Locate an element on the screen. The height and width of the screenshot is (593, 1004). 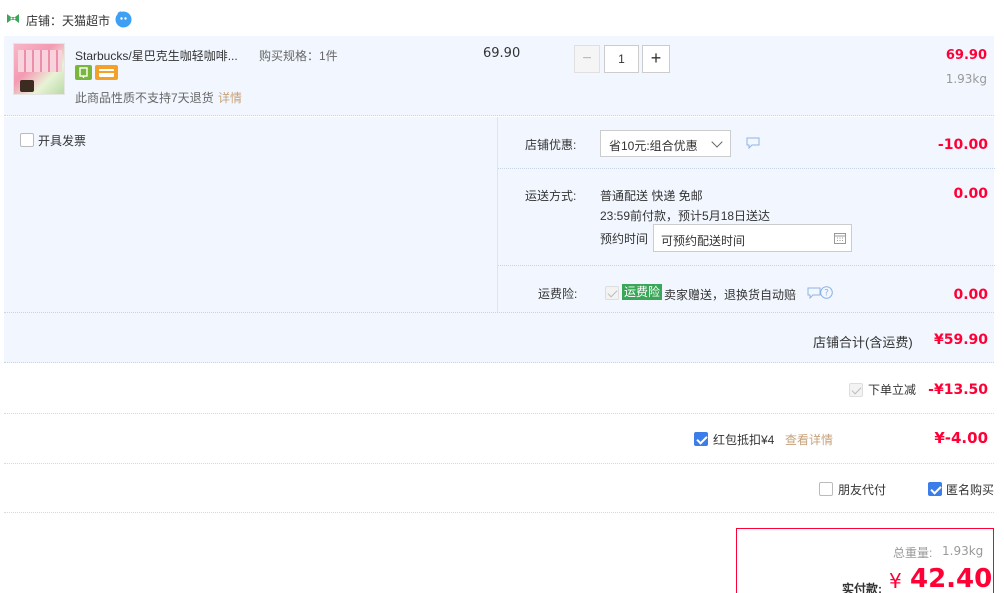
discount-row: 店铺优惠: 省10元:组合优惠 -10.00 is located at coordinates (746, 143).